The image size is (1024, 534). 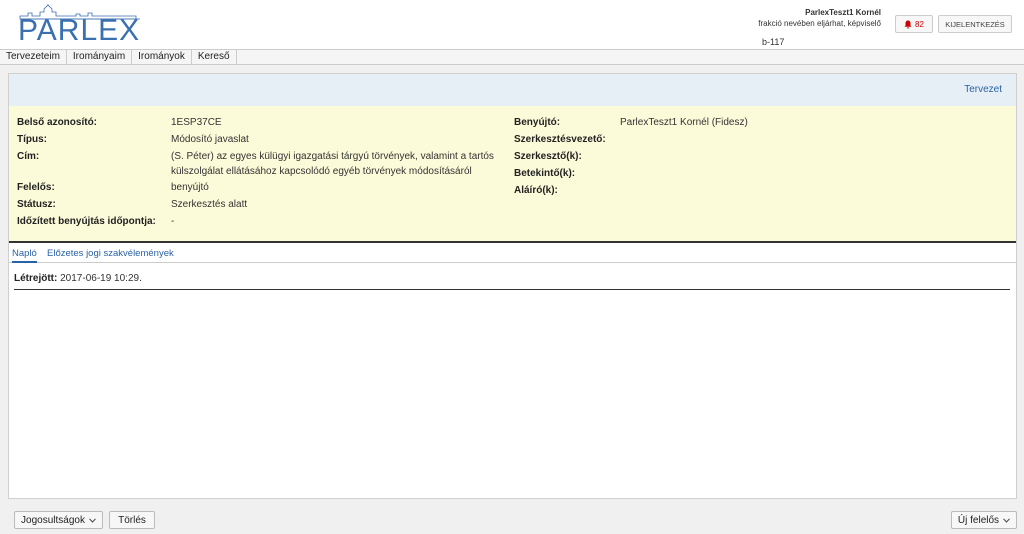 I want to click on notification-count: 82, so click(x=919, y=24).